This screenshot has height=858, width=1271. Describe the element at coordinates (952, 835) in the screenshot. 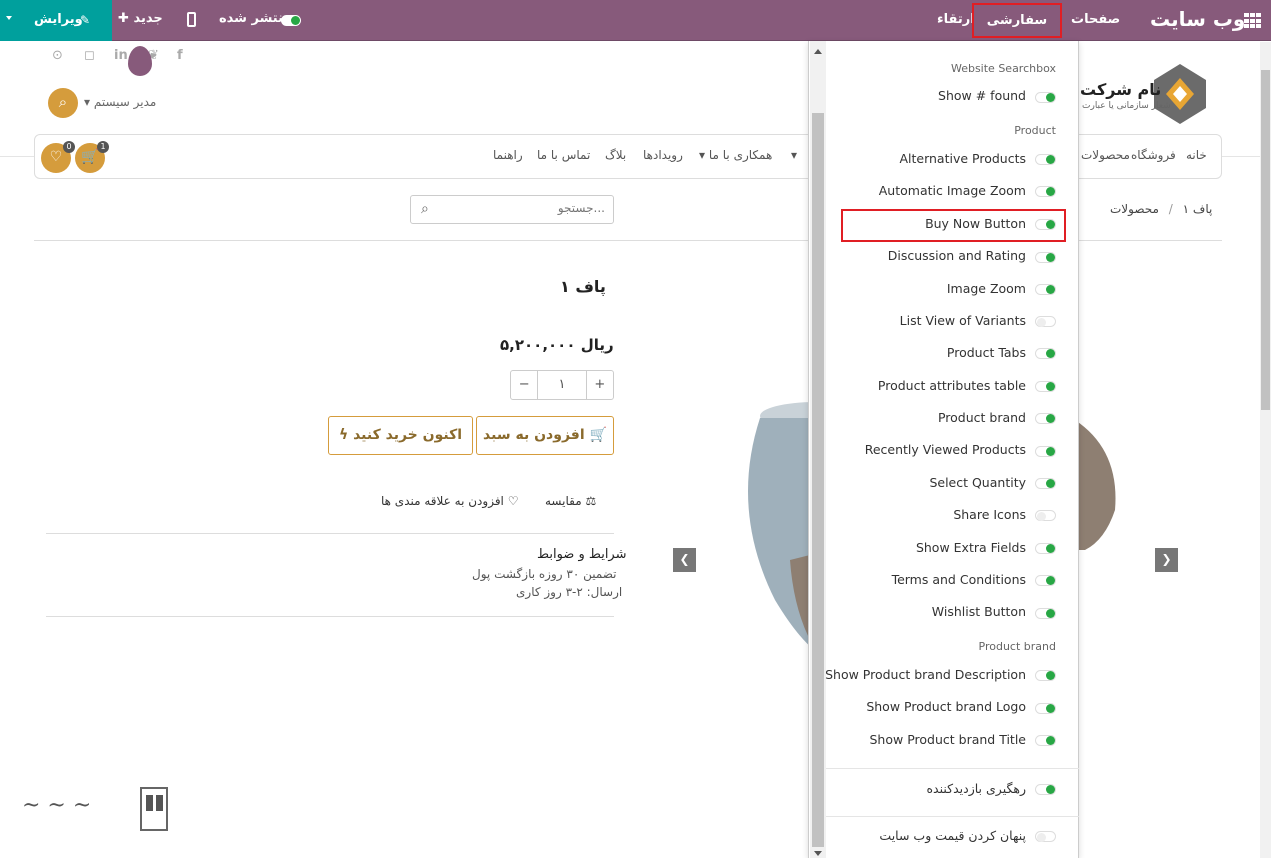

I see `option-hide-price: پنهان کردن قیمت وب سایت` at that location.